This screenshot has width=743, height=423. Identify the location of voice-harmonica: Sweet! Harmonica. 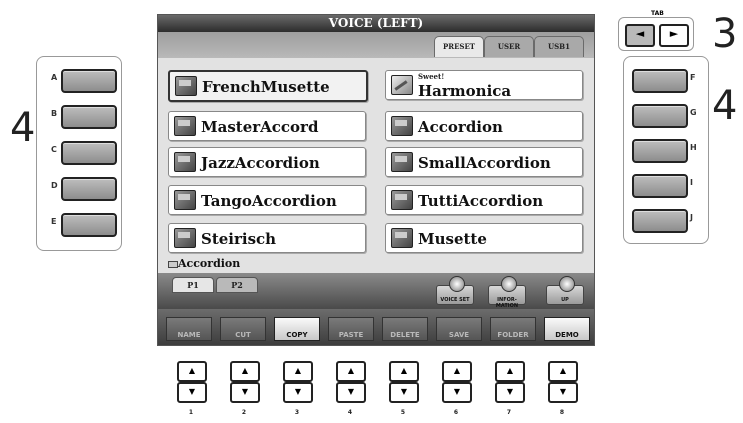
(484, 85).